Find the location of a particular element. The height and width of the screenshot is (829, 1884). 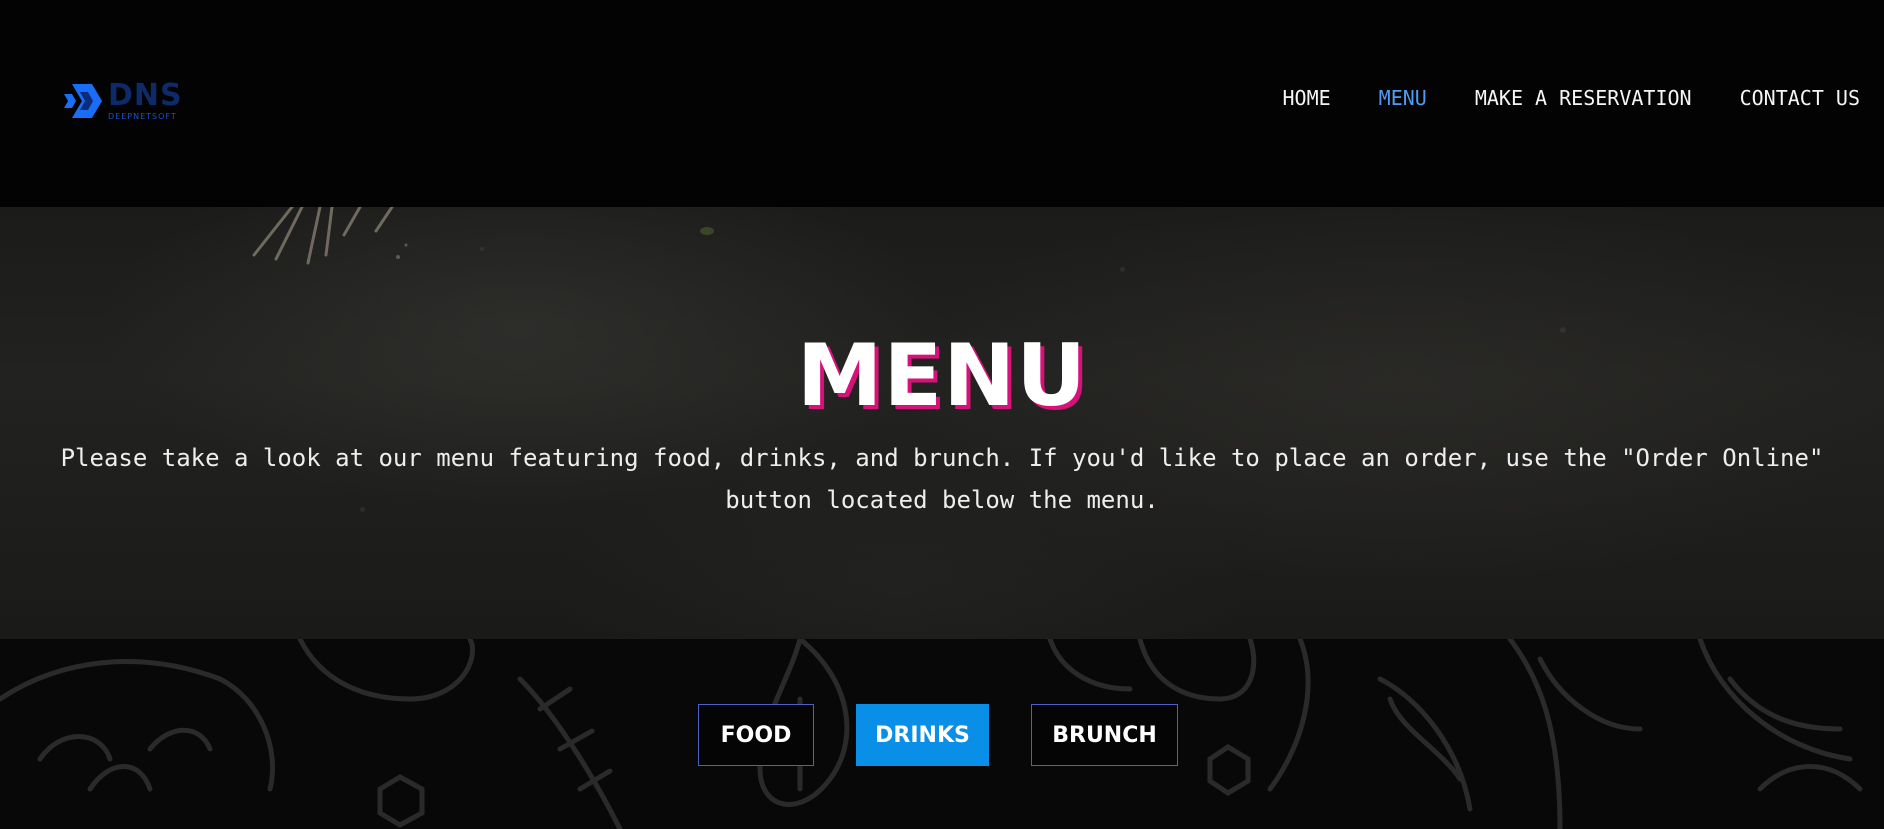

tab-brunch: BRUNCH is located at coordinates (1104, 735).